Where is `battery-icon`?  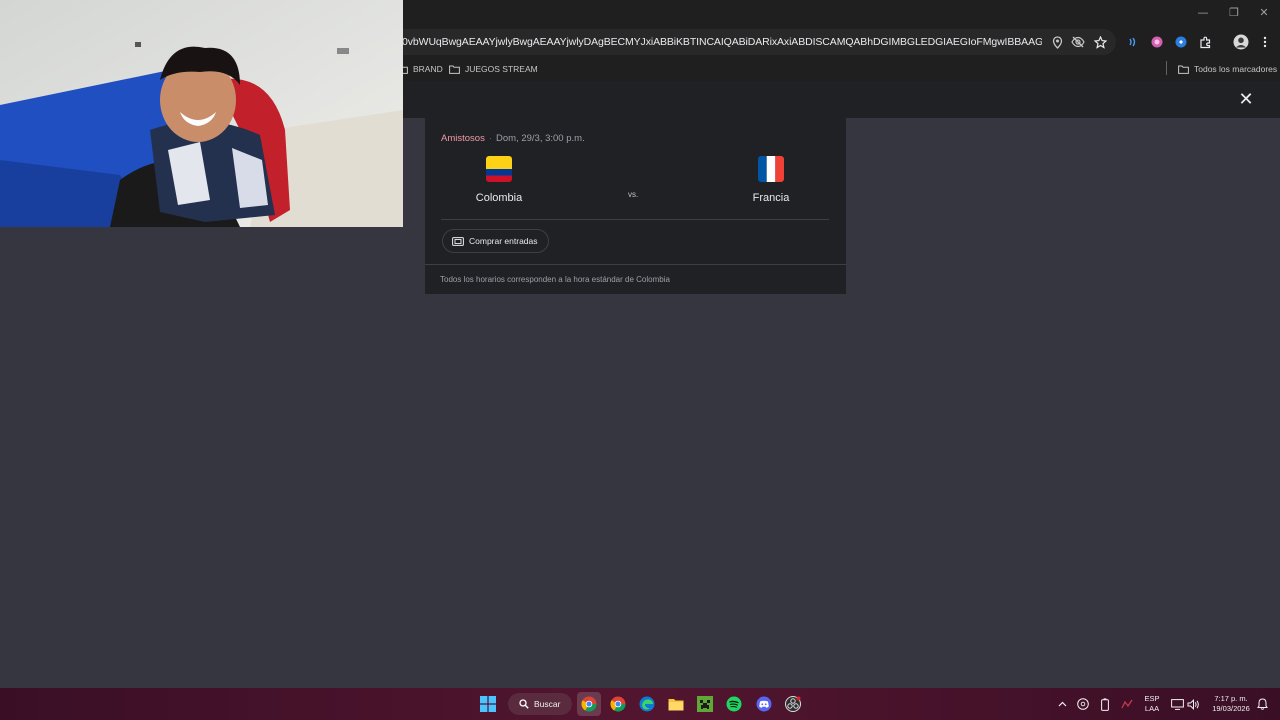 battery-icon is located at coordinates (1105, 704).